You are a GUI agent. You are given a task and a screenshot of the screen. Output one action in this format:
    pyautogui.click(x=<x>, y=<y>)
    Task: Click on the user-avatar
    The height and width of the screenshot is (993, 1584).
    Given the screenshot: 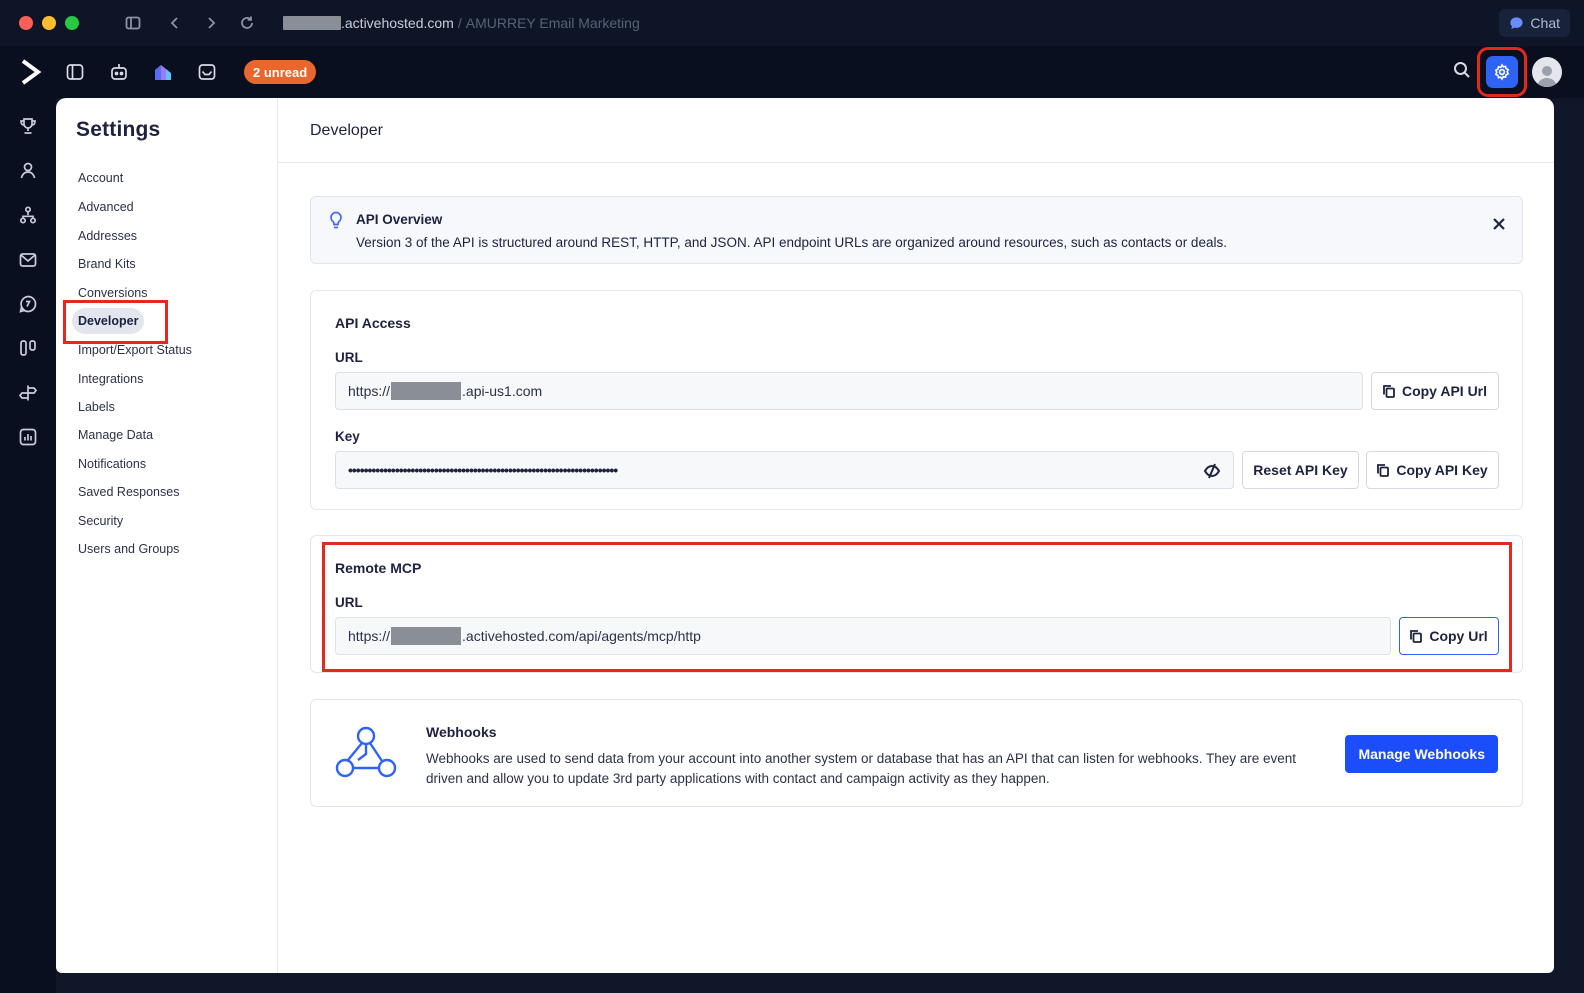 What is the action you would take?
    pyautogui.click(x=1547, y=72)
    